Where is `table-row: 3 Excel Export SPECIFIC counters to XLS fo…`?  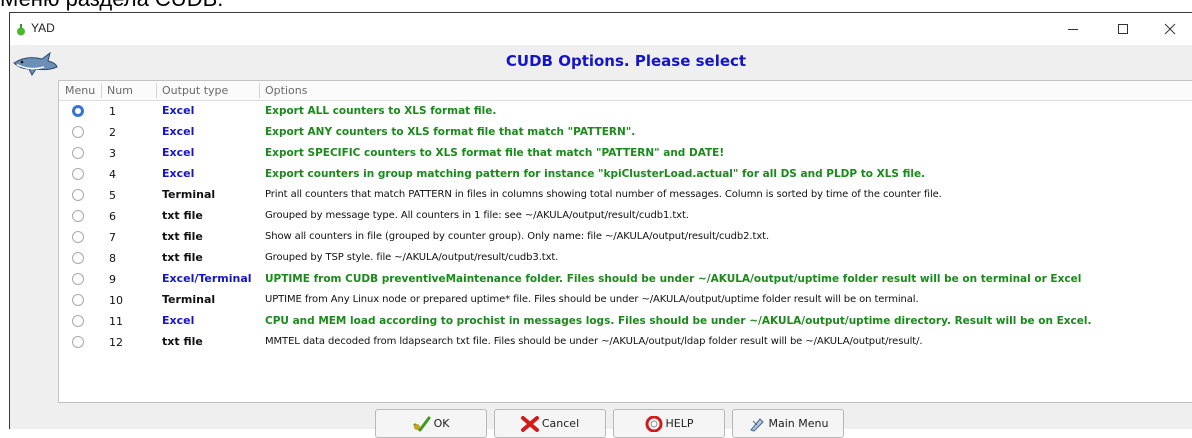 table-row: 3 Excel Export SPECIFIC counters to XLS fo… is located at coordinates (625, 154).